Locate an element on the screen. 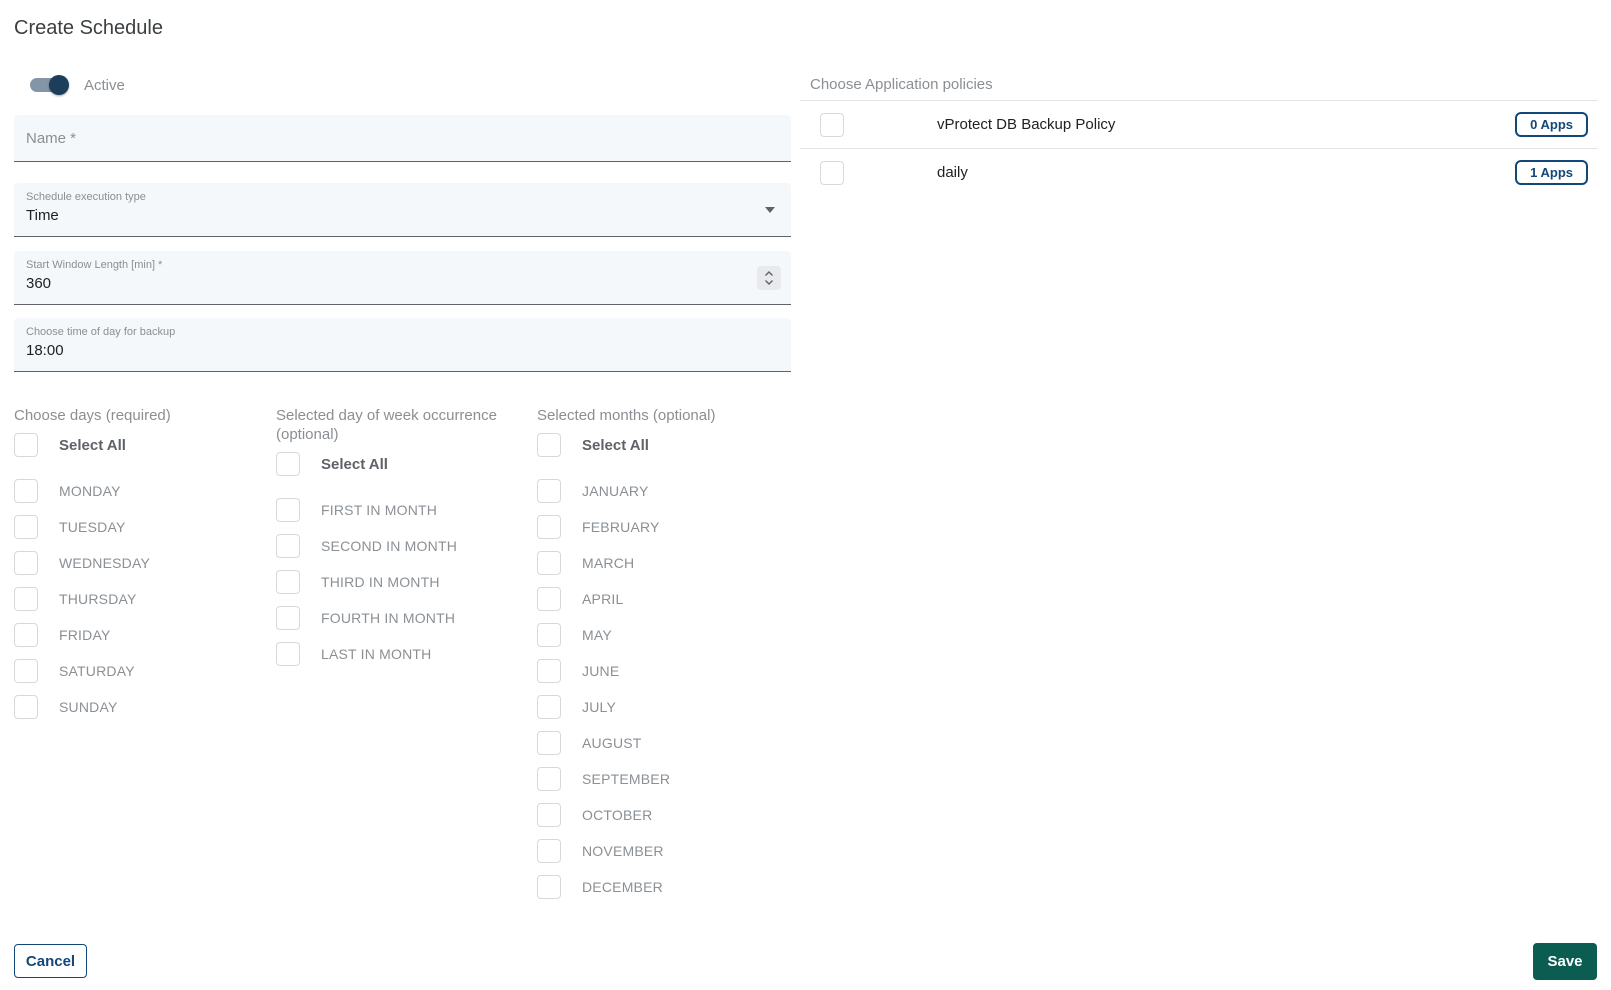 Image resolution: width=1611 pixels, height=990 pixels. name-field is located at coordinates (402, 138).